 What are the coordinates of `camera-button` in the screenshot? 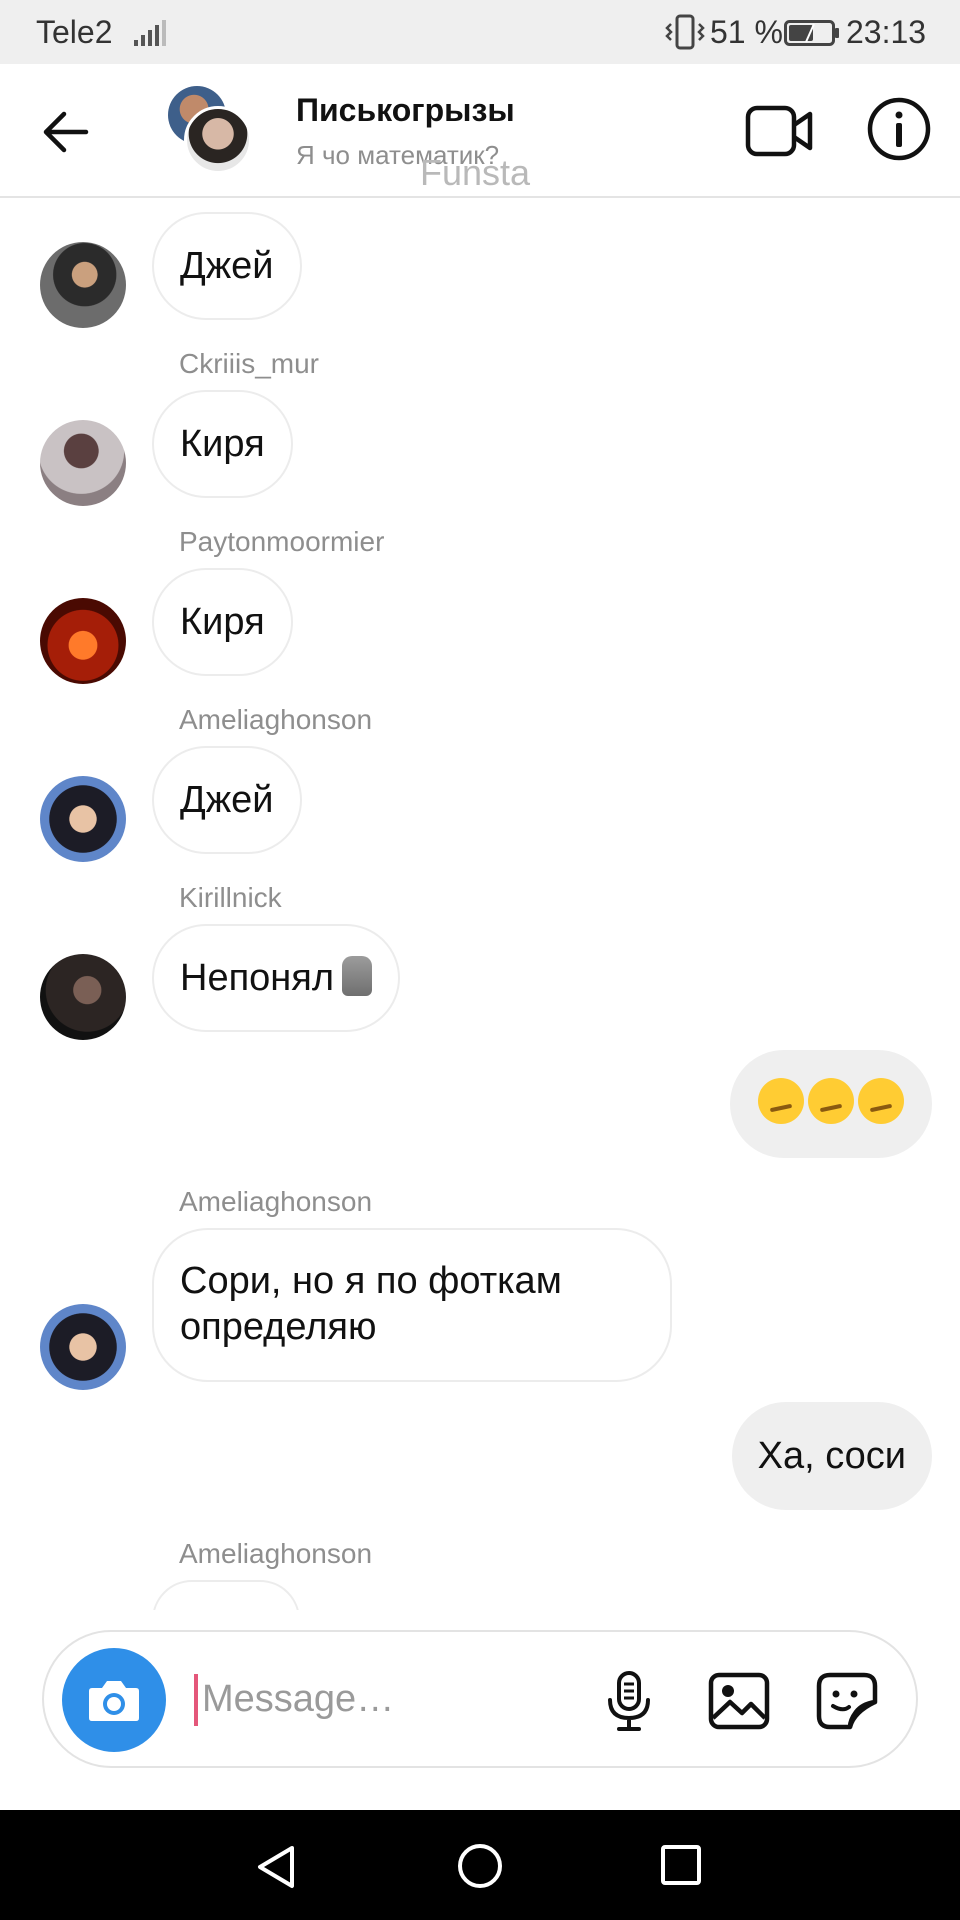 It's located at (114, 1700).